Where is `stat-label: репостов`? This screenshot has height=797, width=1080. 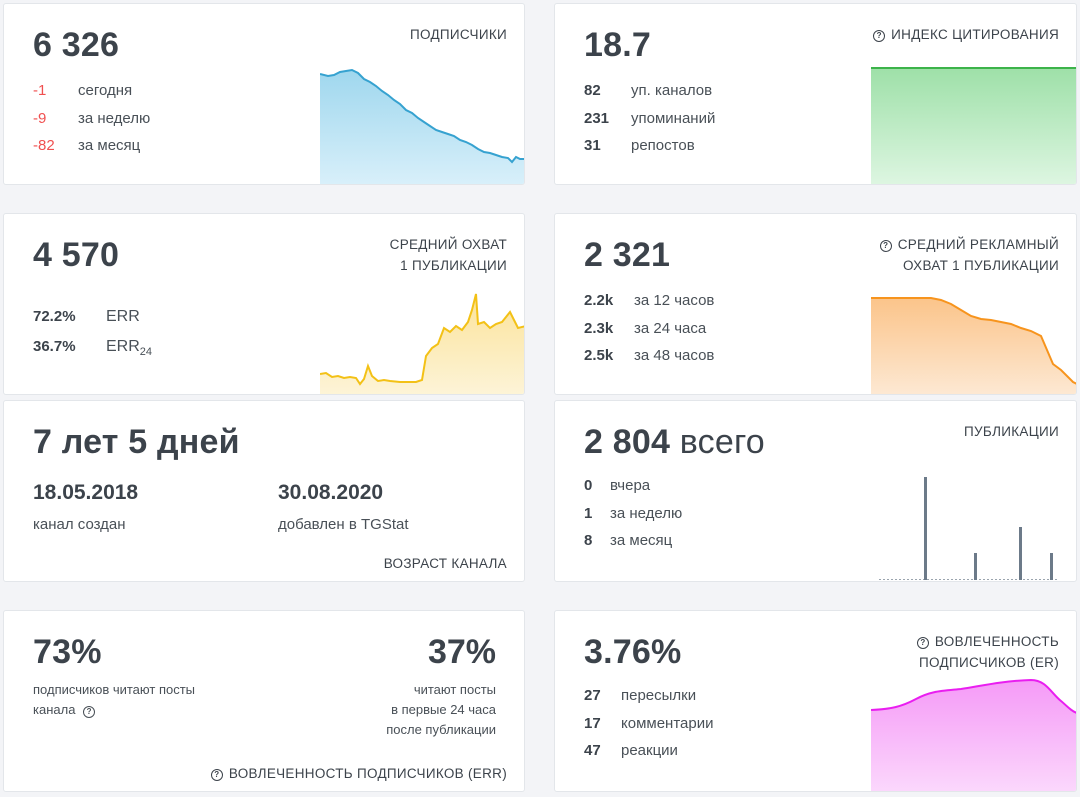
stat-label: репостов is located at coordinates (663, 145).